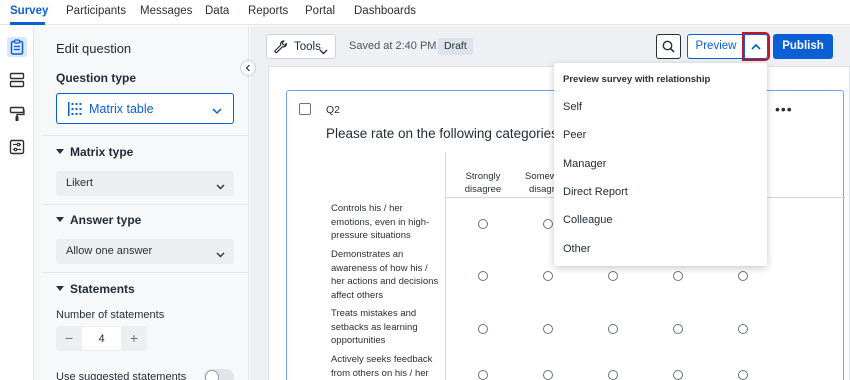  Describe the element at coordinates (145, 183) in the screenshot. I see `matrix-type-select: Likert` at that location.